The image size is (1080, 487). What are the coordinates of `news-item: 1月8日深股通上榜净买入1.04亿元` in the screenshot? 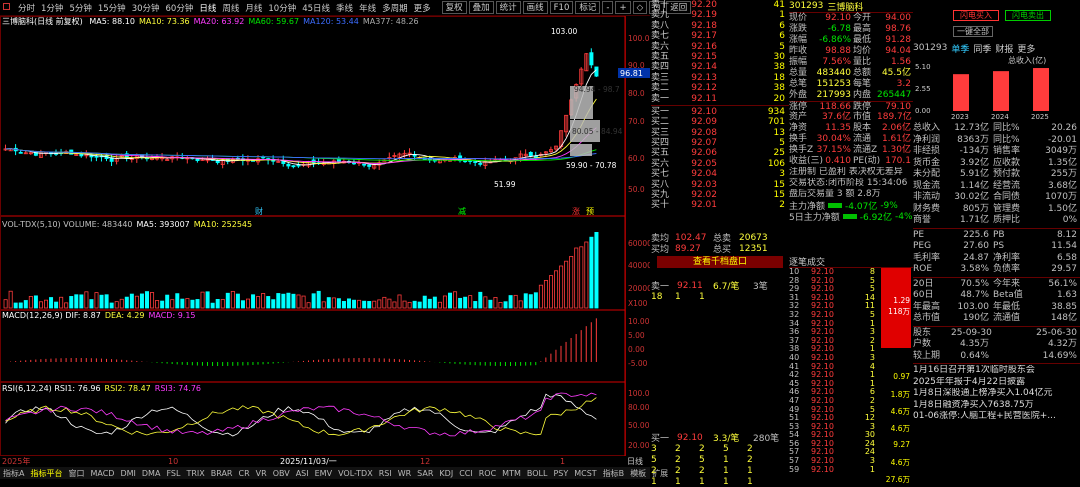 It's located at (996, 394).